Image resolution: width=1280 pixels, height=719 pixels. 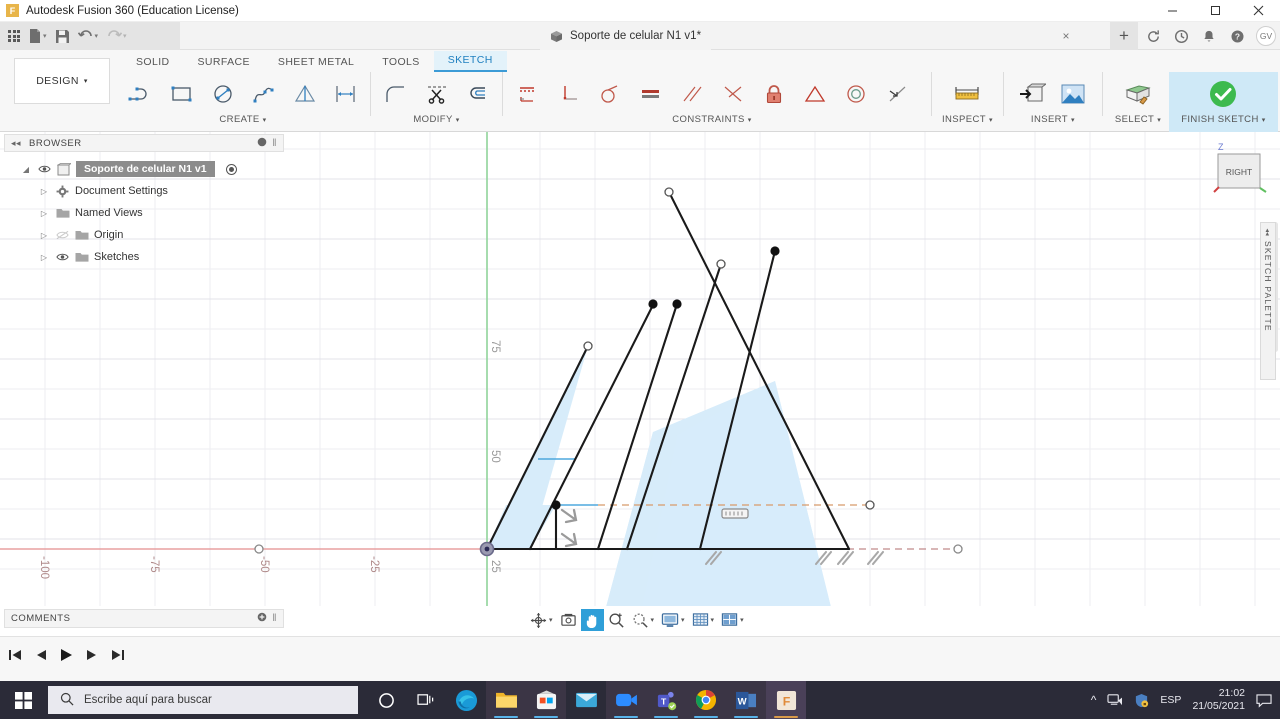 I want to click on tab-sketch: SKETCH, so click(x=470, y=61).